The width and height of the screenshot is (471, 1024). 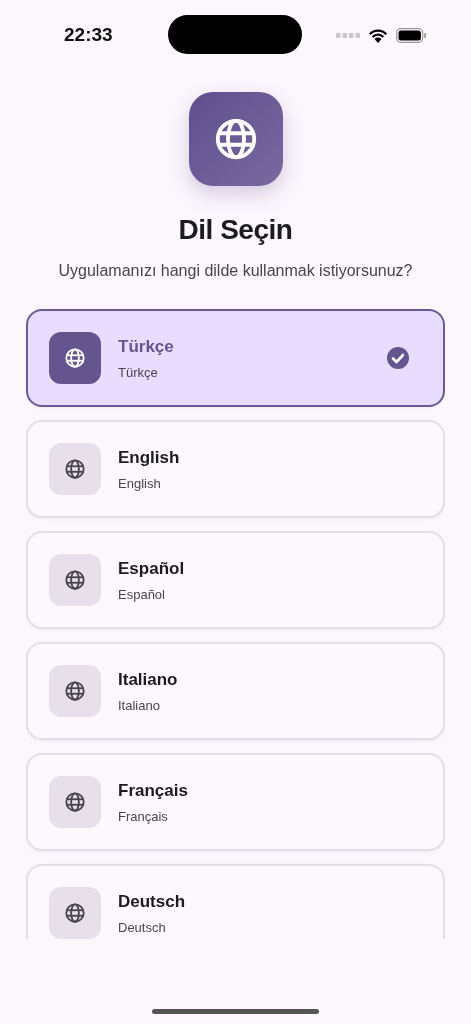 I want to click on language-option: Français Français, so click(x=235, y=802).